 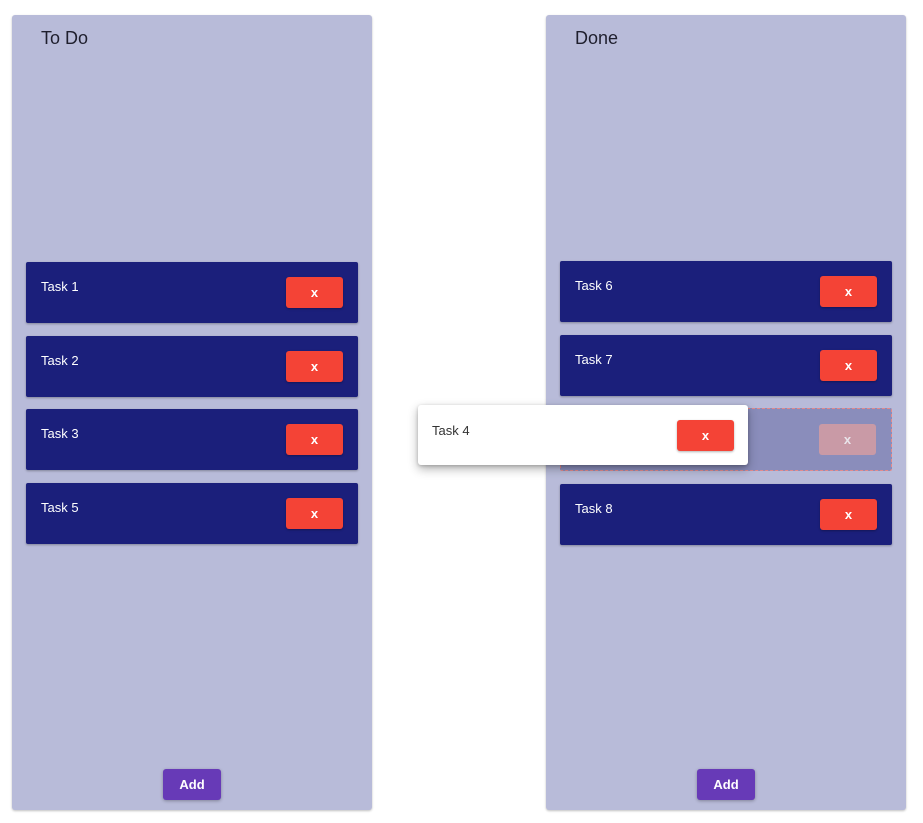 I want to click on task-card: Task 2 x, so click(x=192, y=366).